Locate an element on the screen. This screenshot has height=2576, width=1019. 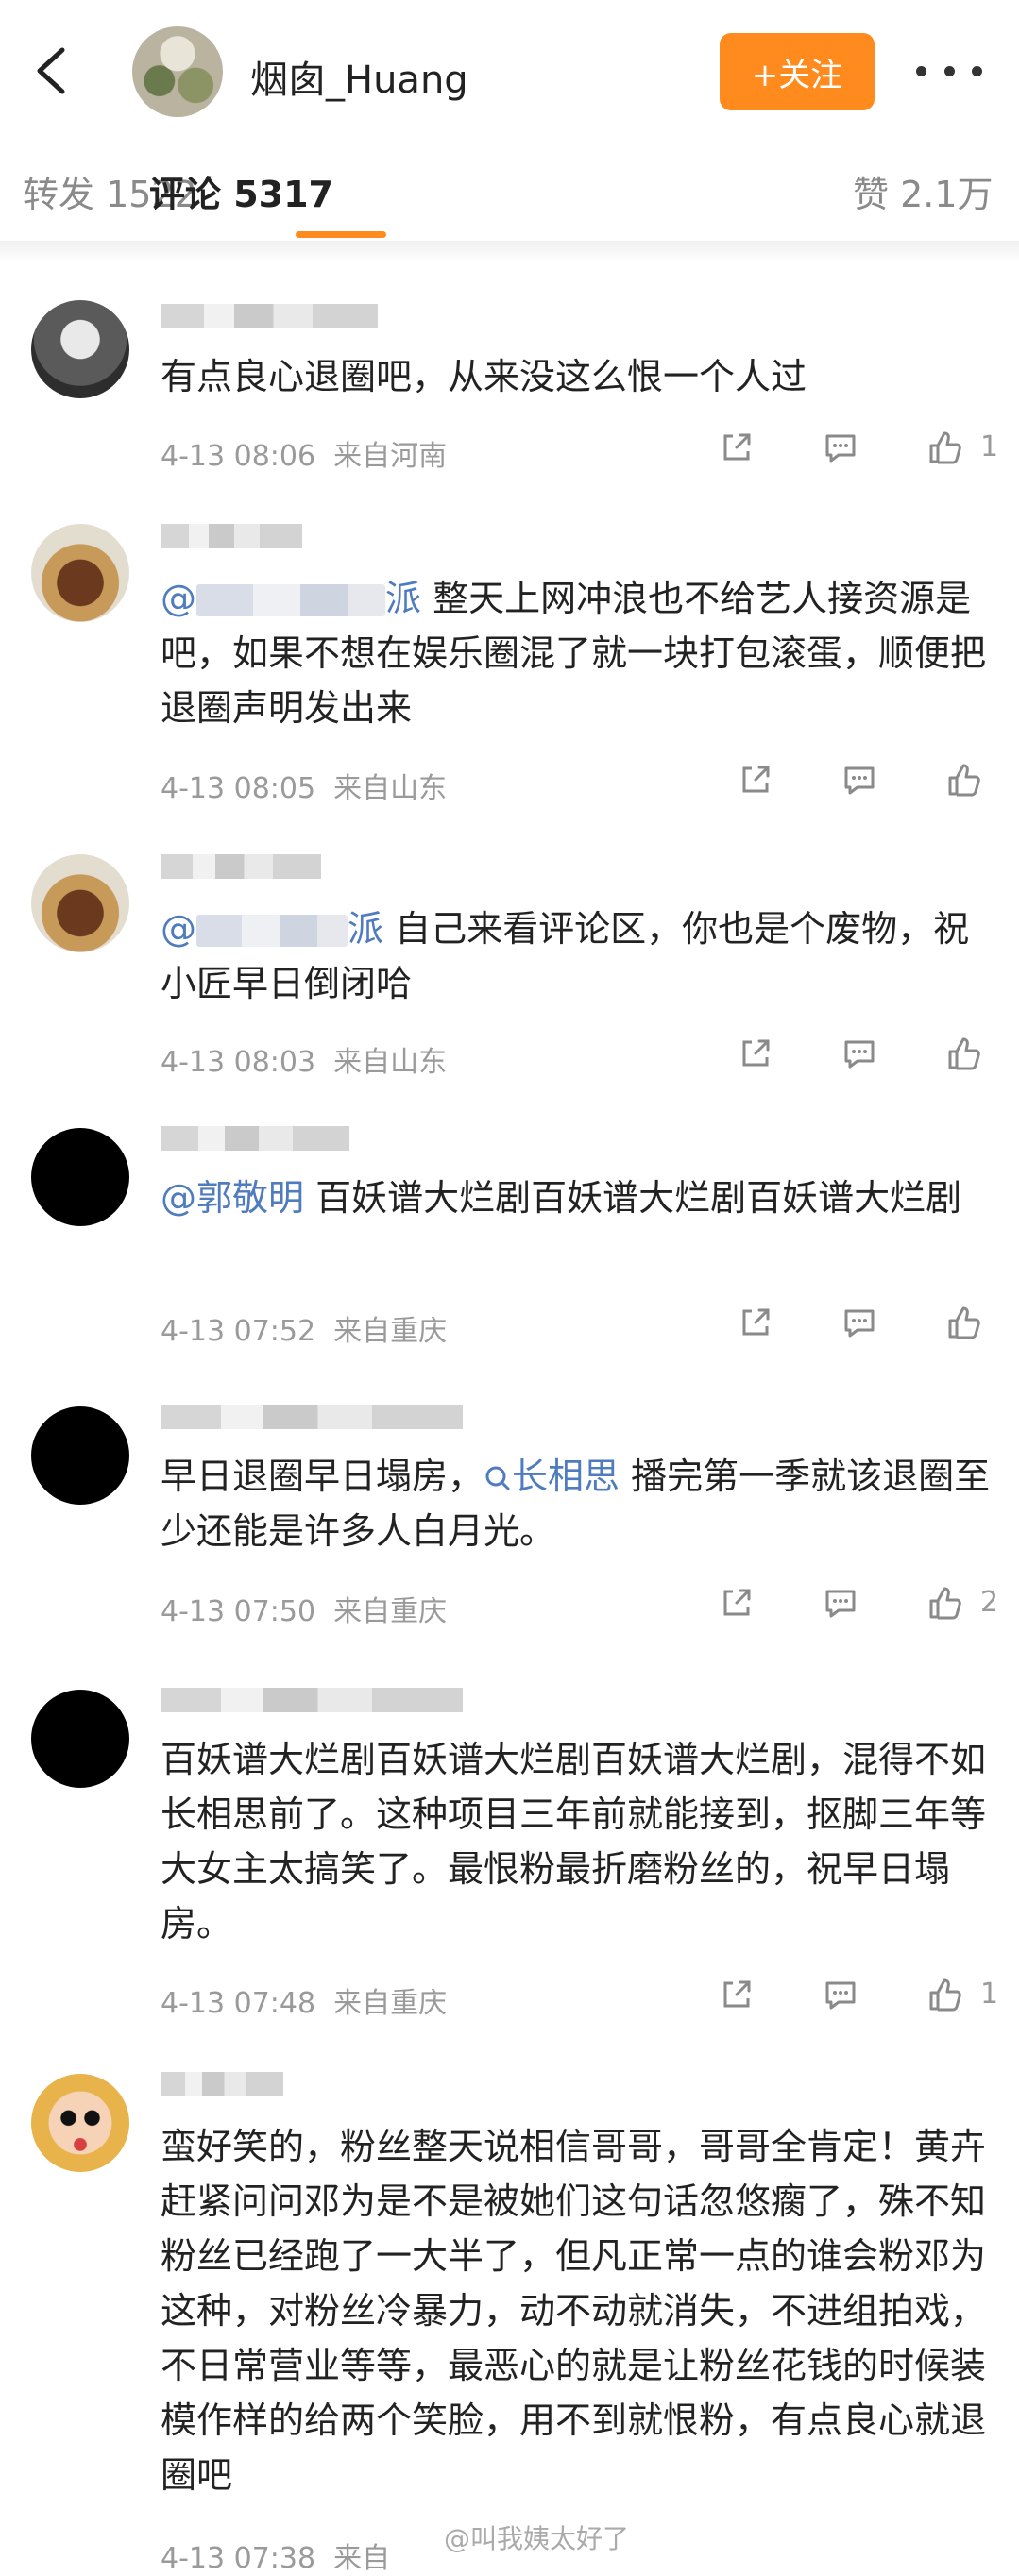
comment-meta: 4-13 08:05 来自山东 is located at coordinates (304, 785).